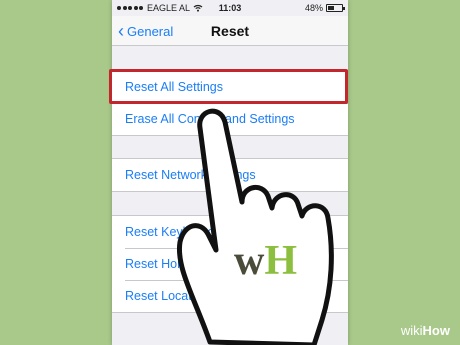  What do you see at coordinates (335, 8) in the screenshot?
I see `battery-icon` at bounding box center [335, 8].